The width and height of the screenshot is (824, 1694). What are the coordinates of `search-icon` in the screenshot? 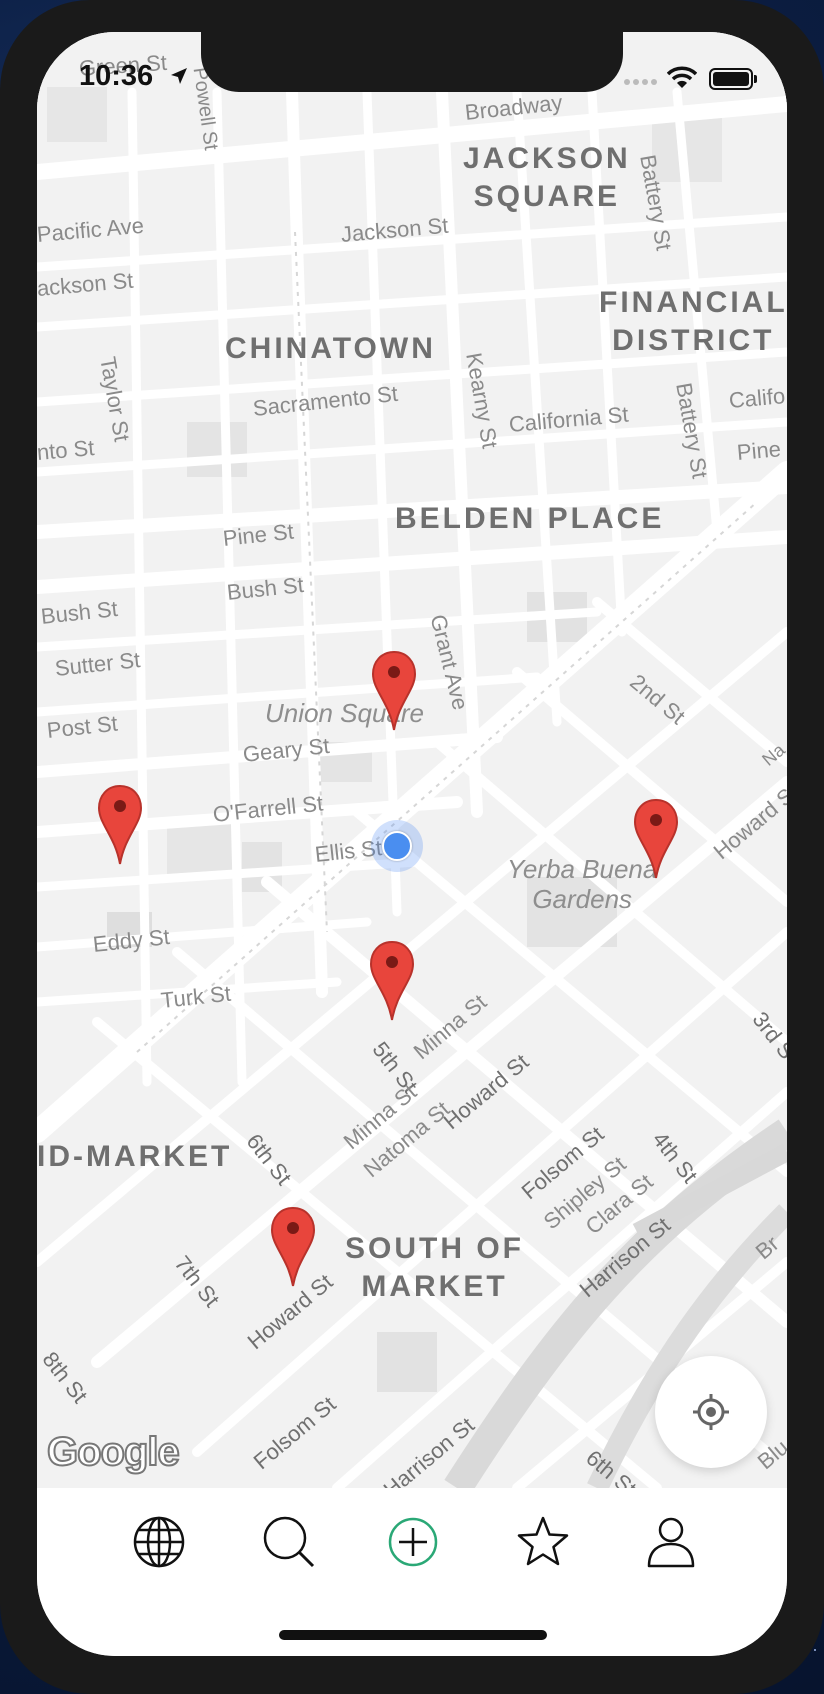 It's located at (289, 1542).